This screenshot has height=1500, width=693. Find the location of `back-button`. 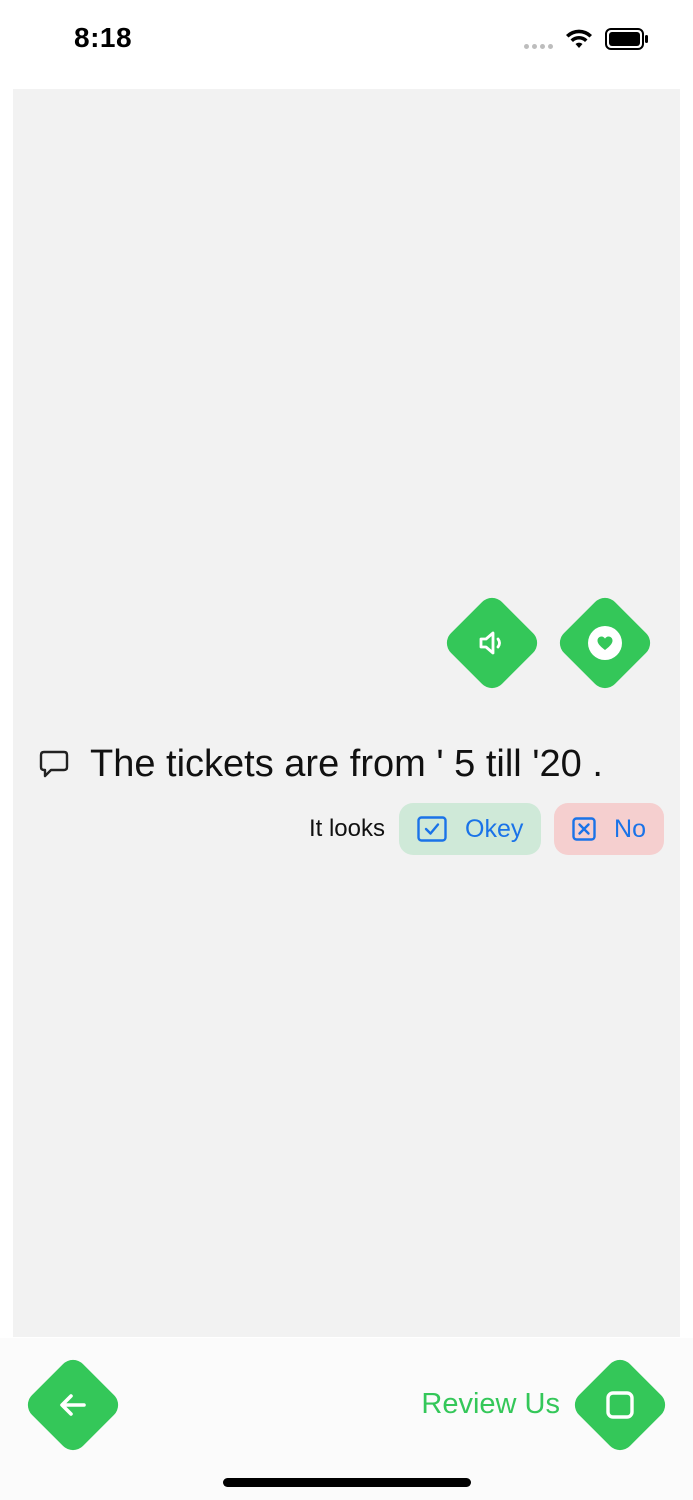

back-button is located at coordinates (73, 1405).